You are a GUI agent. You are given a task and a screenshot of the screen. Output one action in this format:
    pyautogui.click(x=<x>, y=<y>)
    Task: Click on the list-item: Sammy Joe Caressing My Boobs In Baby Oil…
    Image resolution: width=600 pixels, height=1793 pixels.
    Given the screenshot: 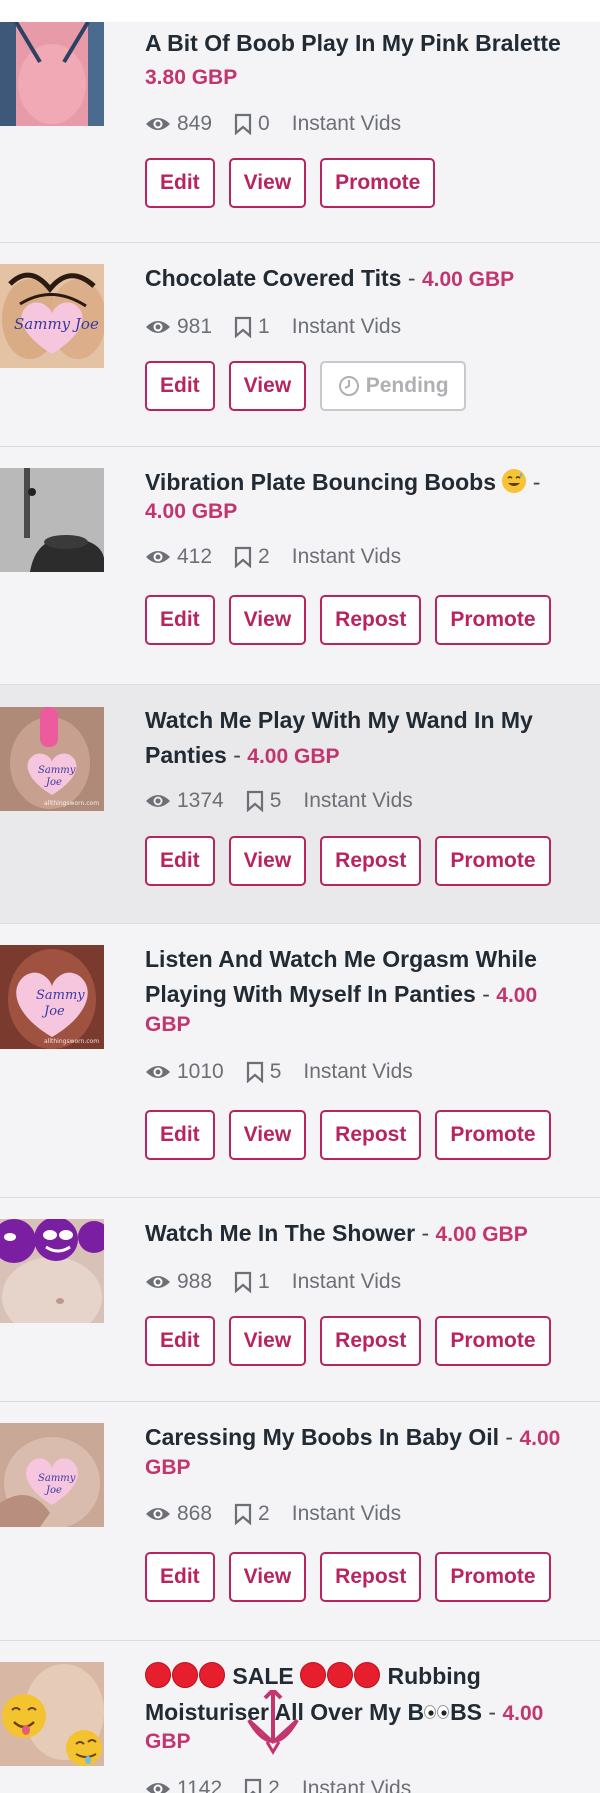 What is the action you would take?
    pyautogui.click(x=300, y=1521)
    